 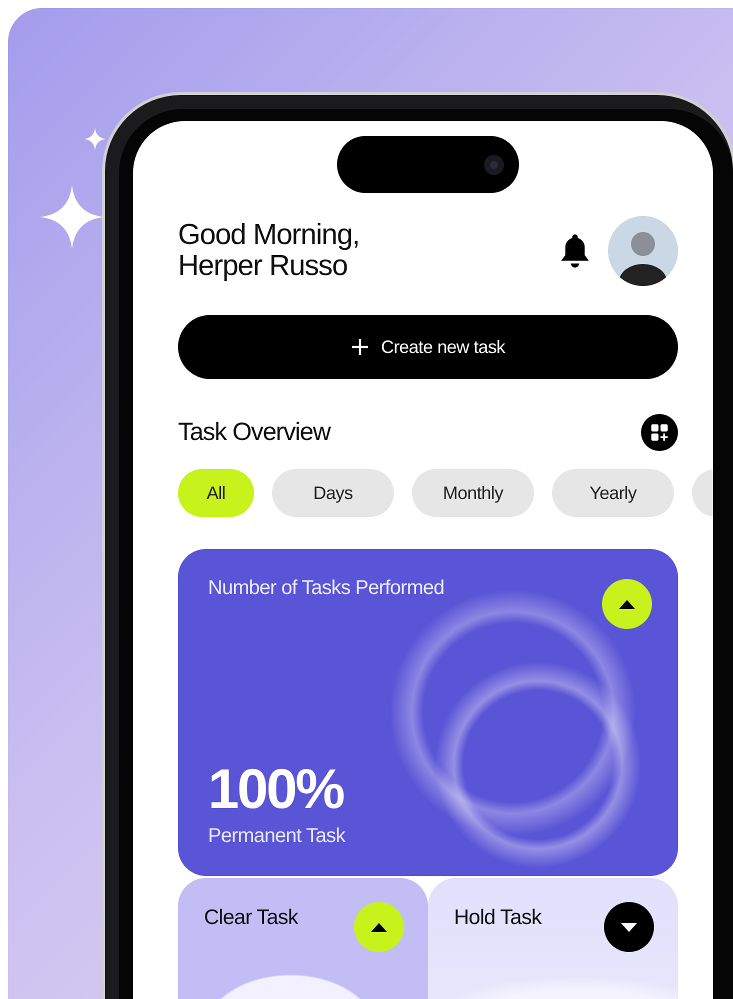 What do you see at coordinates (254, 432) in the screenshot?
I see `section-title: Task Overview` at bounding box center [254, 432].